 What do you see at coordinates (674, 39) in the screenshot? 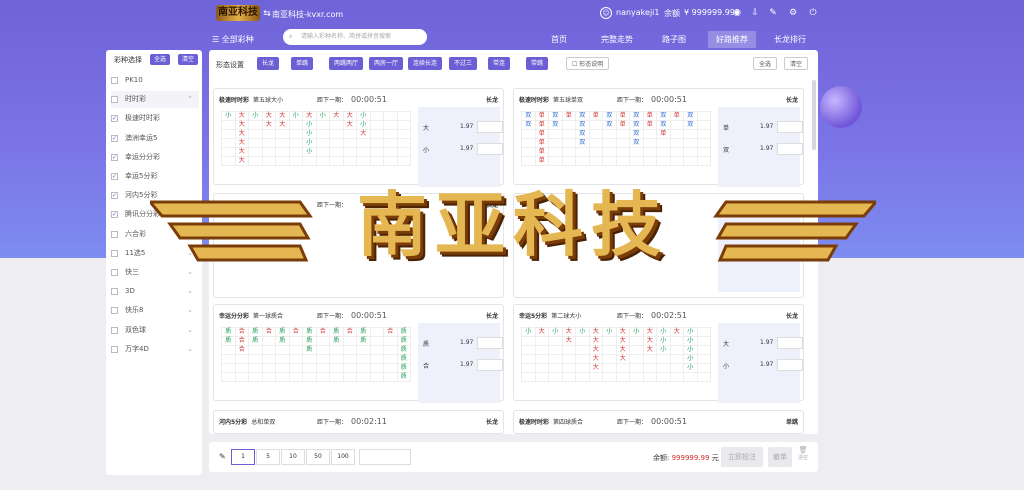
I see `nav-road-chart: 路子图` at bounding box center [674, 39].